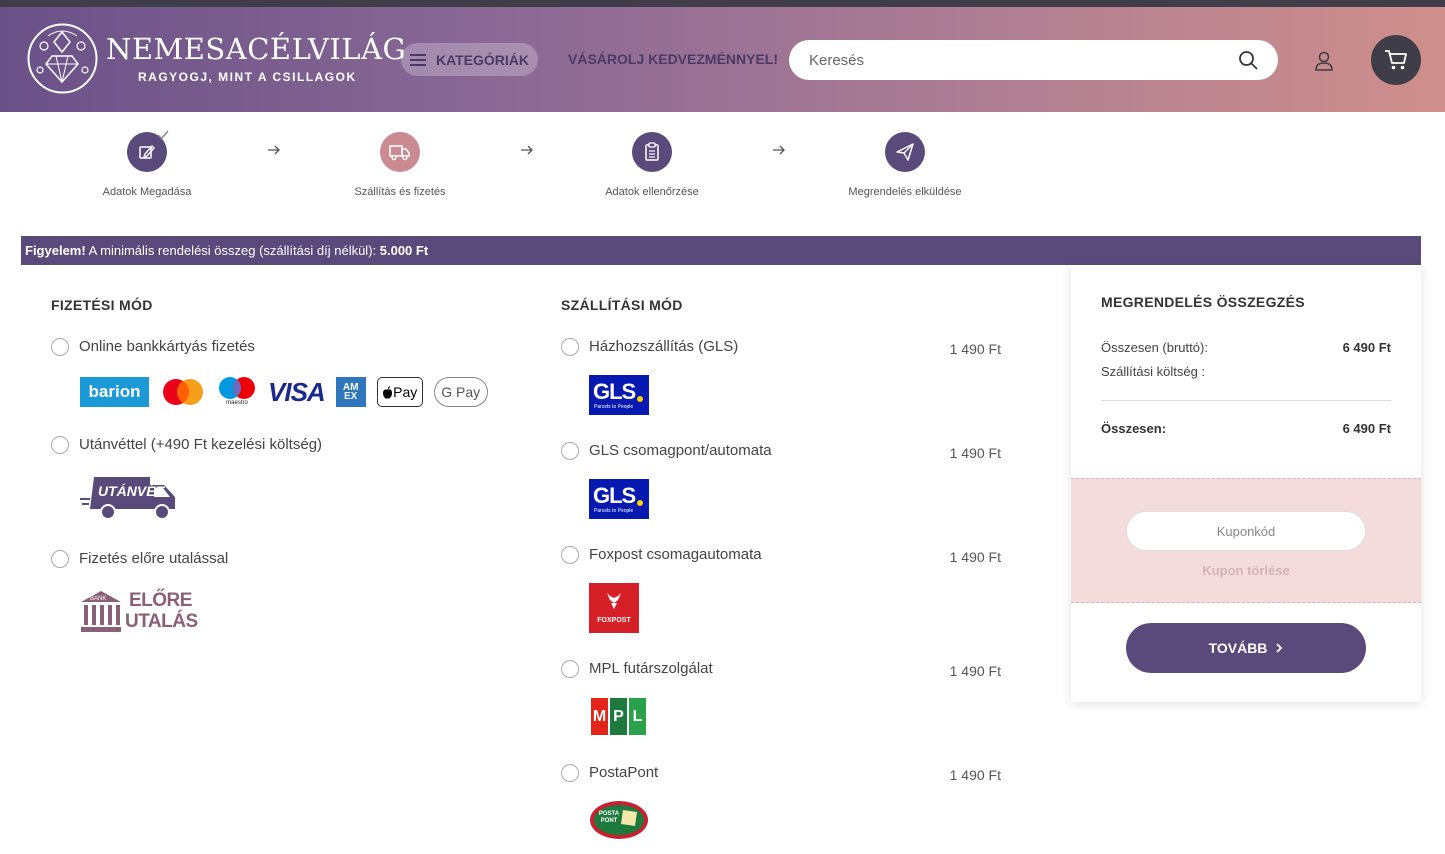  I want to click on bank-transfer-badge: BANK ELŐRE UTALÁS, so click(139, 612).